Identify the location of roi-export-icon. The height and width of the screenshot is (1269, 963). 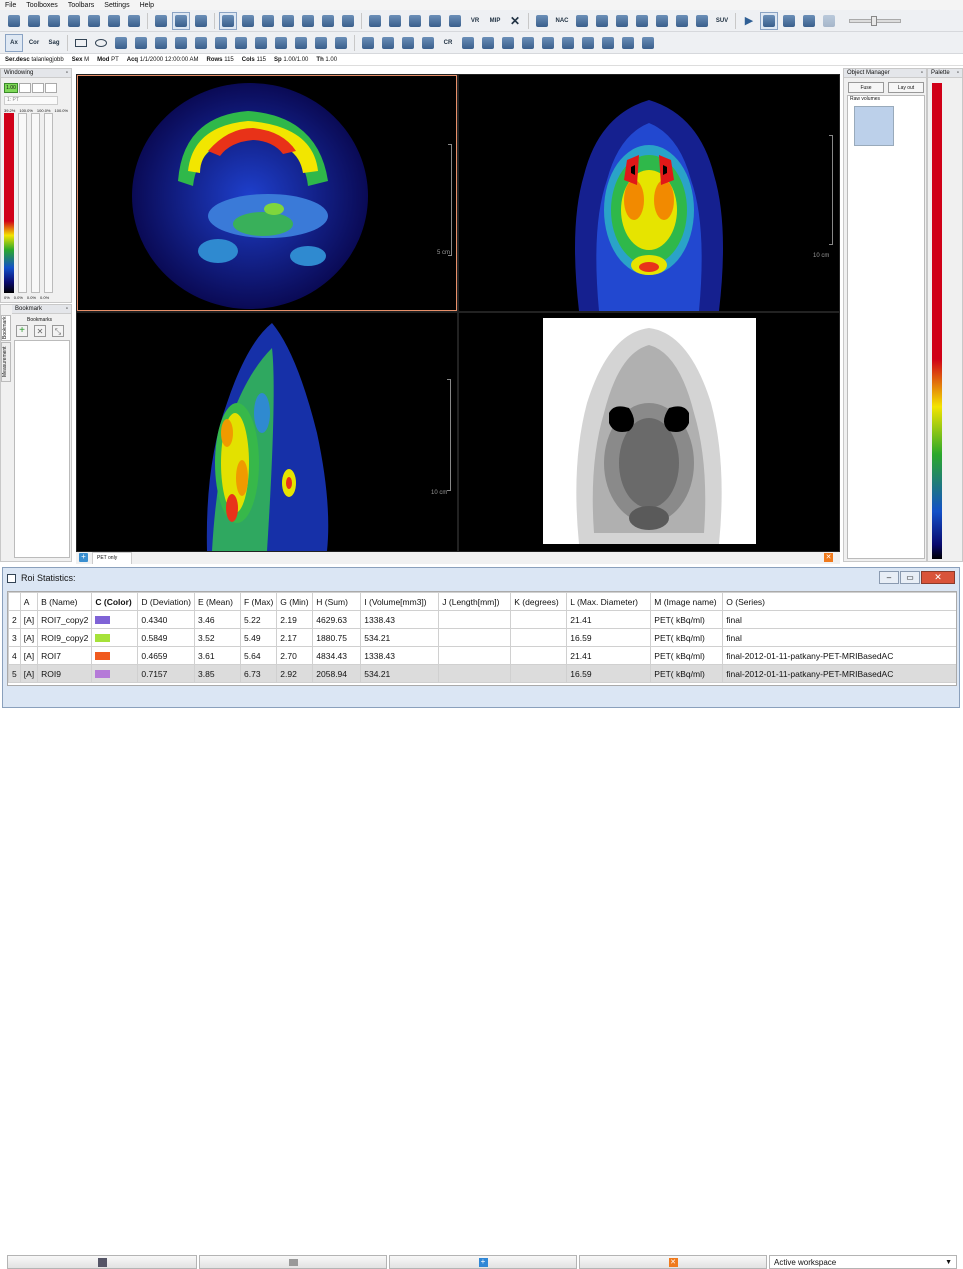
(588, 43).